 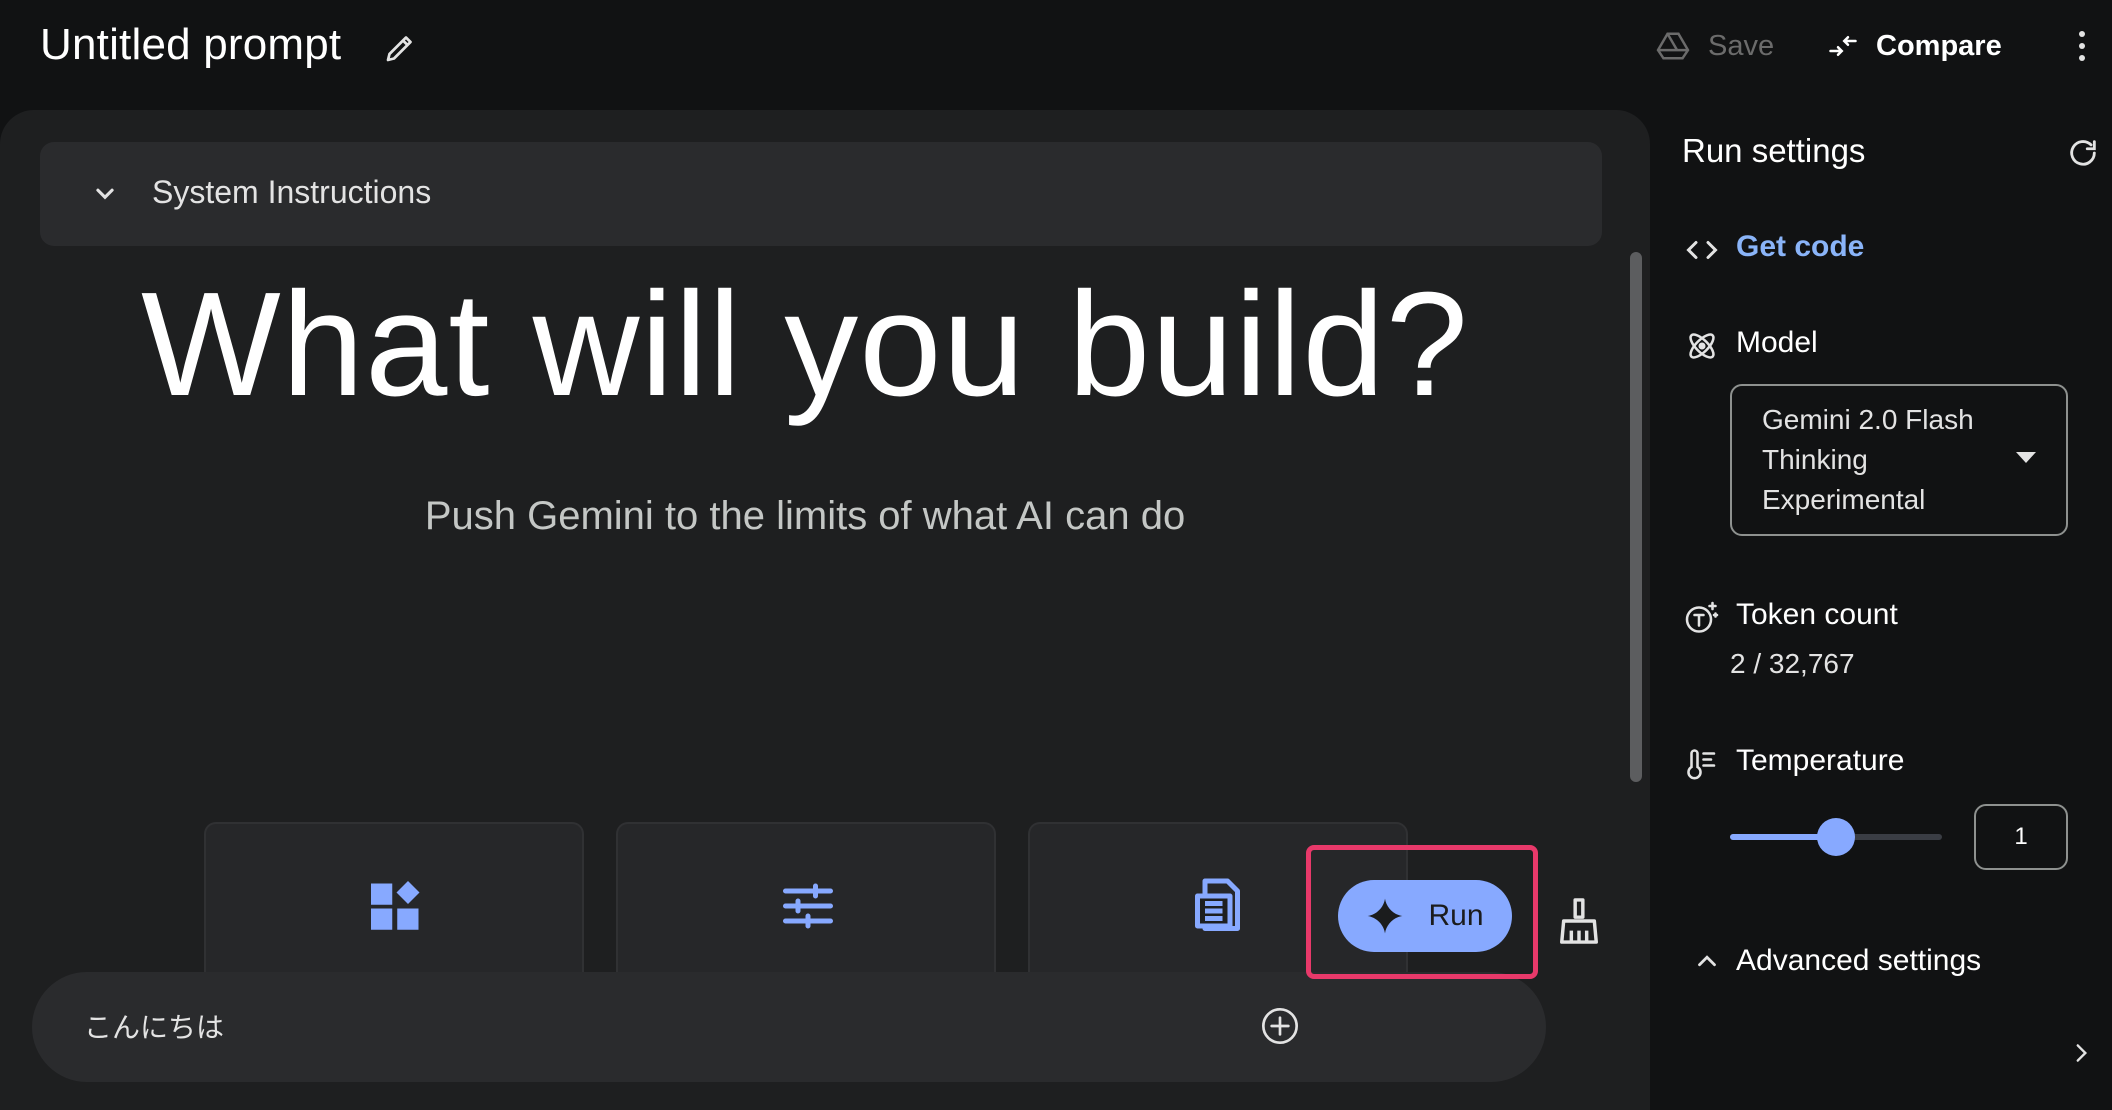 What do you see at coordinates (2083, 153) in the screenshot?
I see `refresh-icon` at bounding box center [2083, 153].